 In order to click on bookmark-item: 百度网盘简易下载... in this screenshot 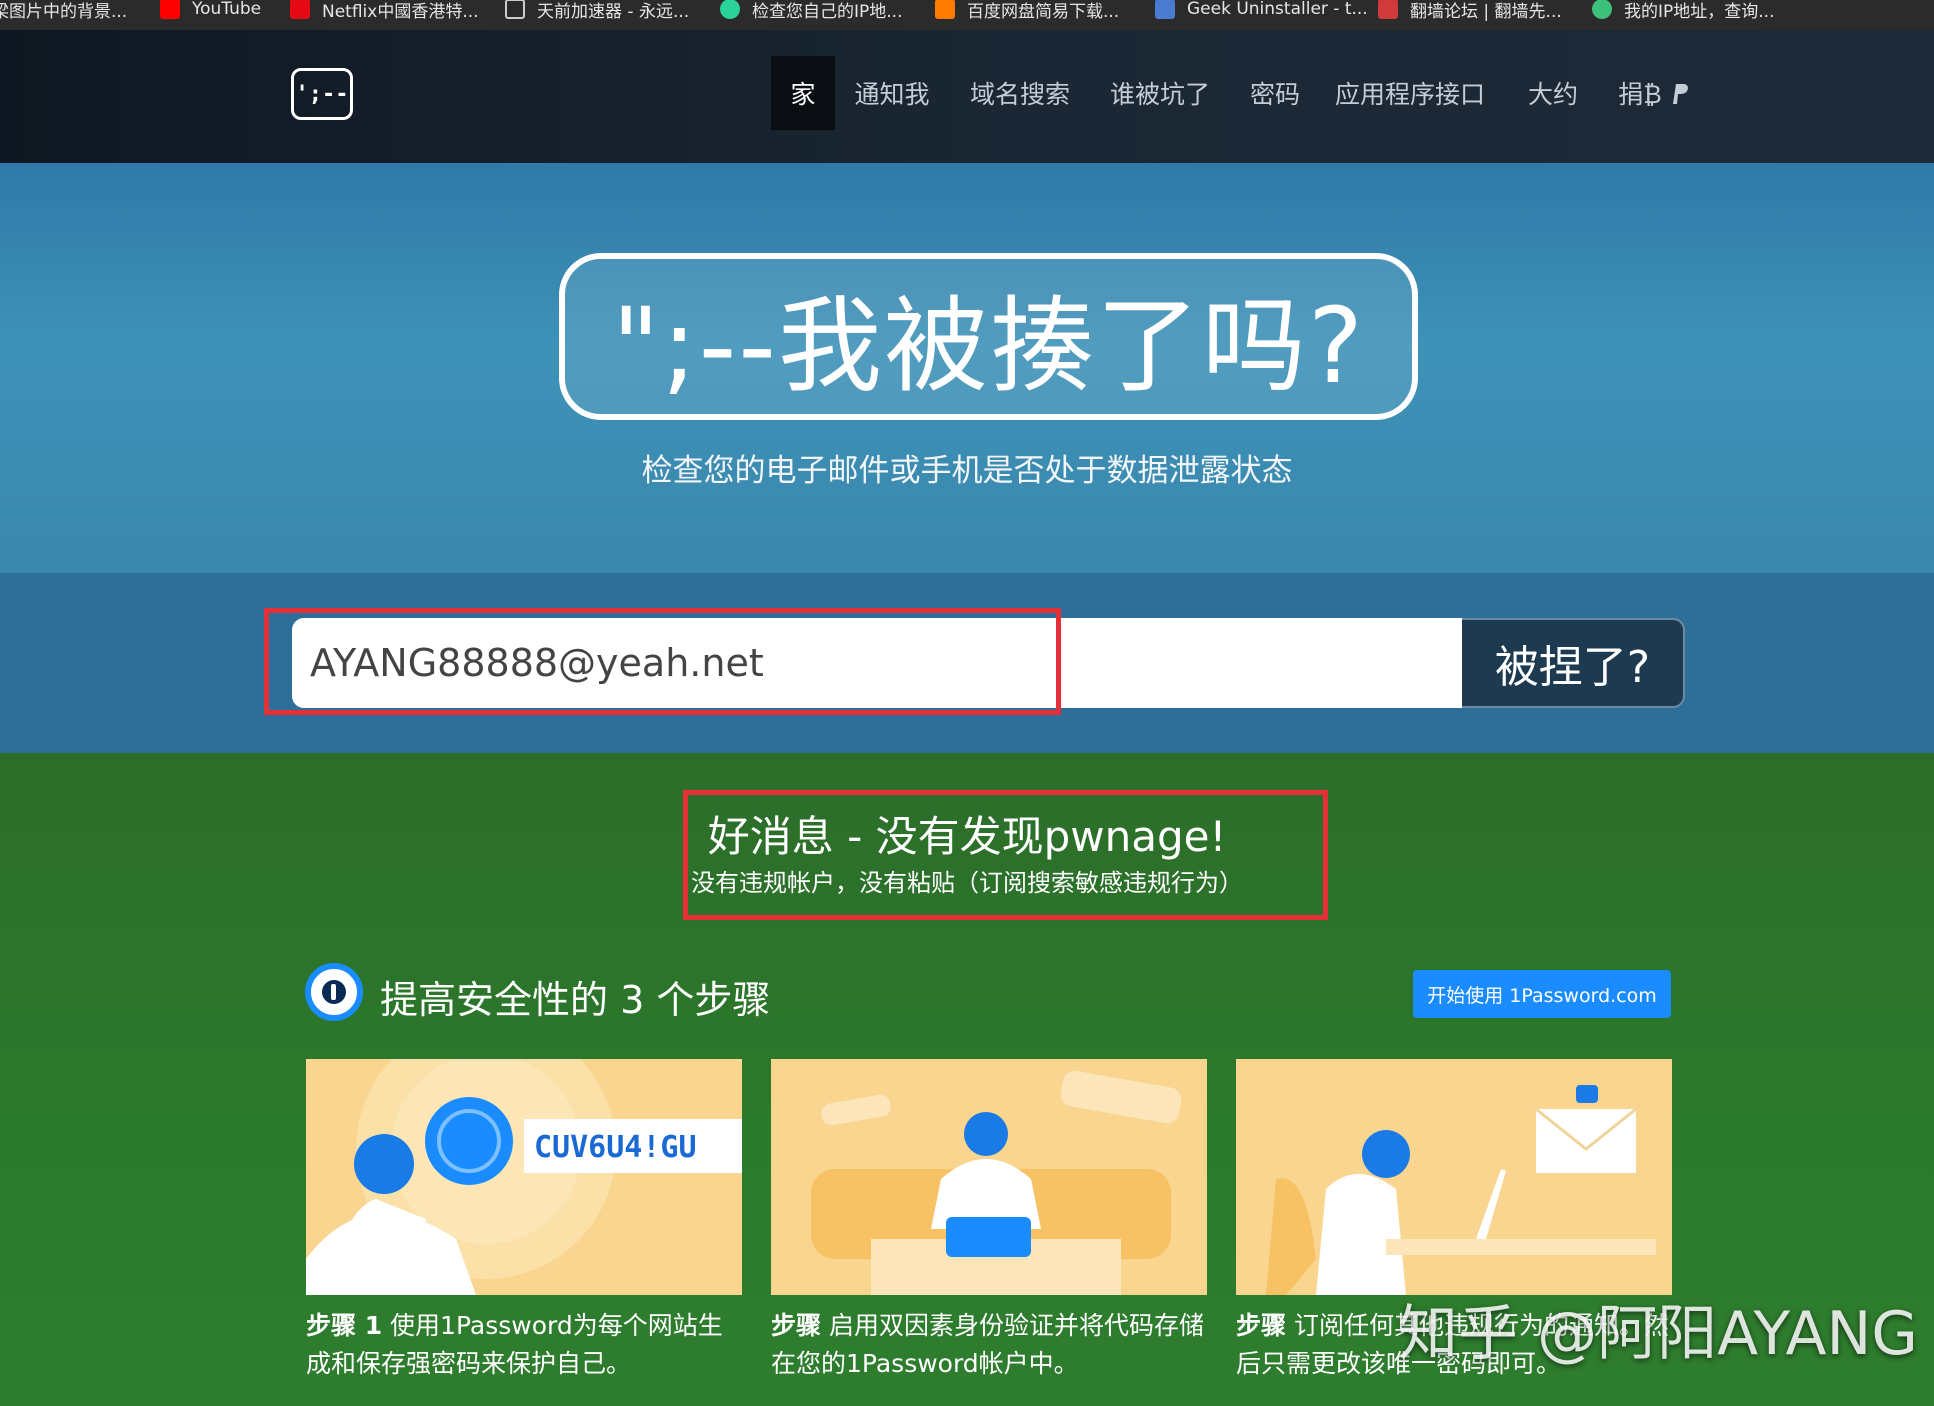, I will do `click(1027, 12)`.